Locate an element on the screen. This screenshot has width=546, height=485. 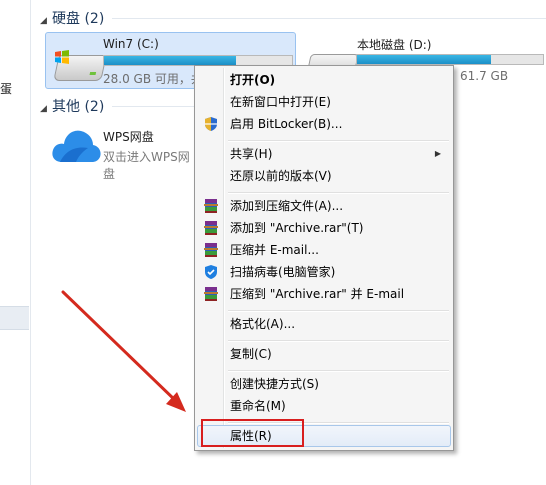
annotation-arrow is located at coordinates (123, 351).